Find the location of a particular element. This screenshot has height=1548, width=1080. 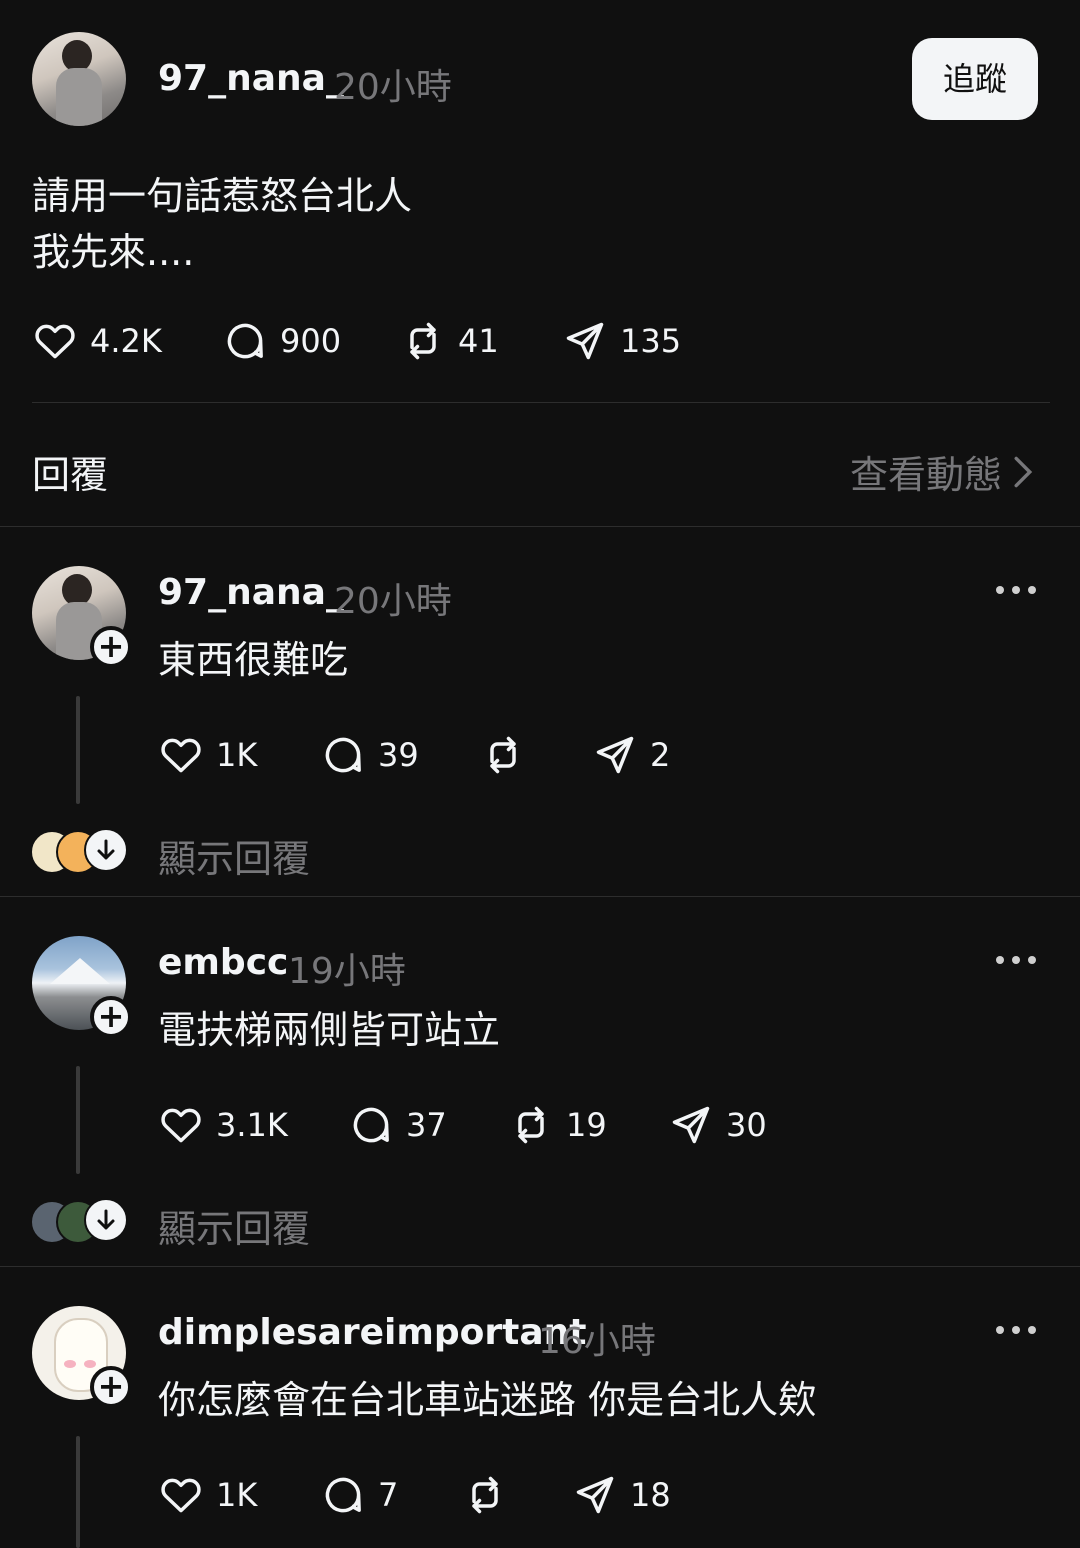

comment-button: 39 is located at coordinates (369, 755).